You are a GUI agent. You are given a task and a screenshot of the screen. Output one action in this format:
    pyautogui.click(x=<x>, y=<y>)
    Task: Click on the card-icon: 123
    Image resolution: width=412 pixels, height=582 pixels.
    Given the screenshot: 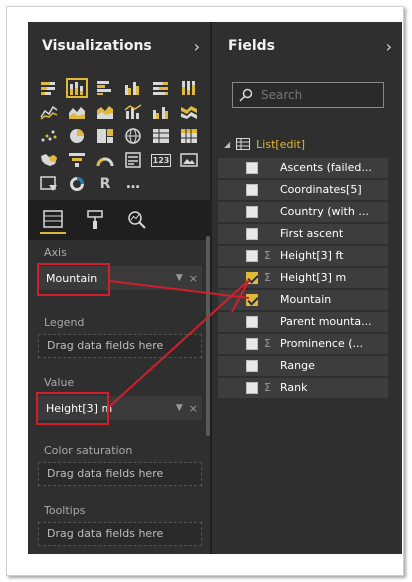 What is the action you would take?
    pyautogui.click(x=161, y=160)
    